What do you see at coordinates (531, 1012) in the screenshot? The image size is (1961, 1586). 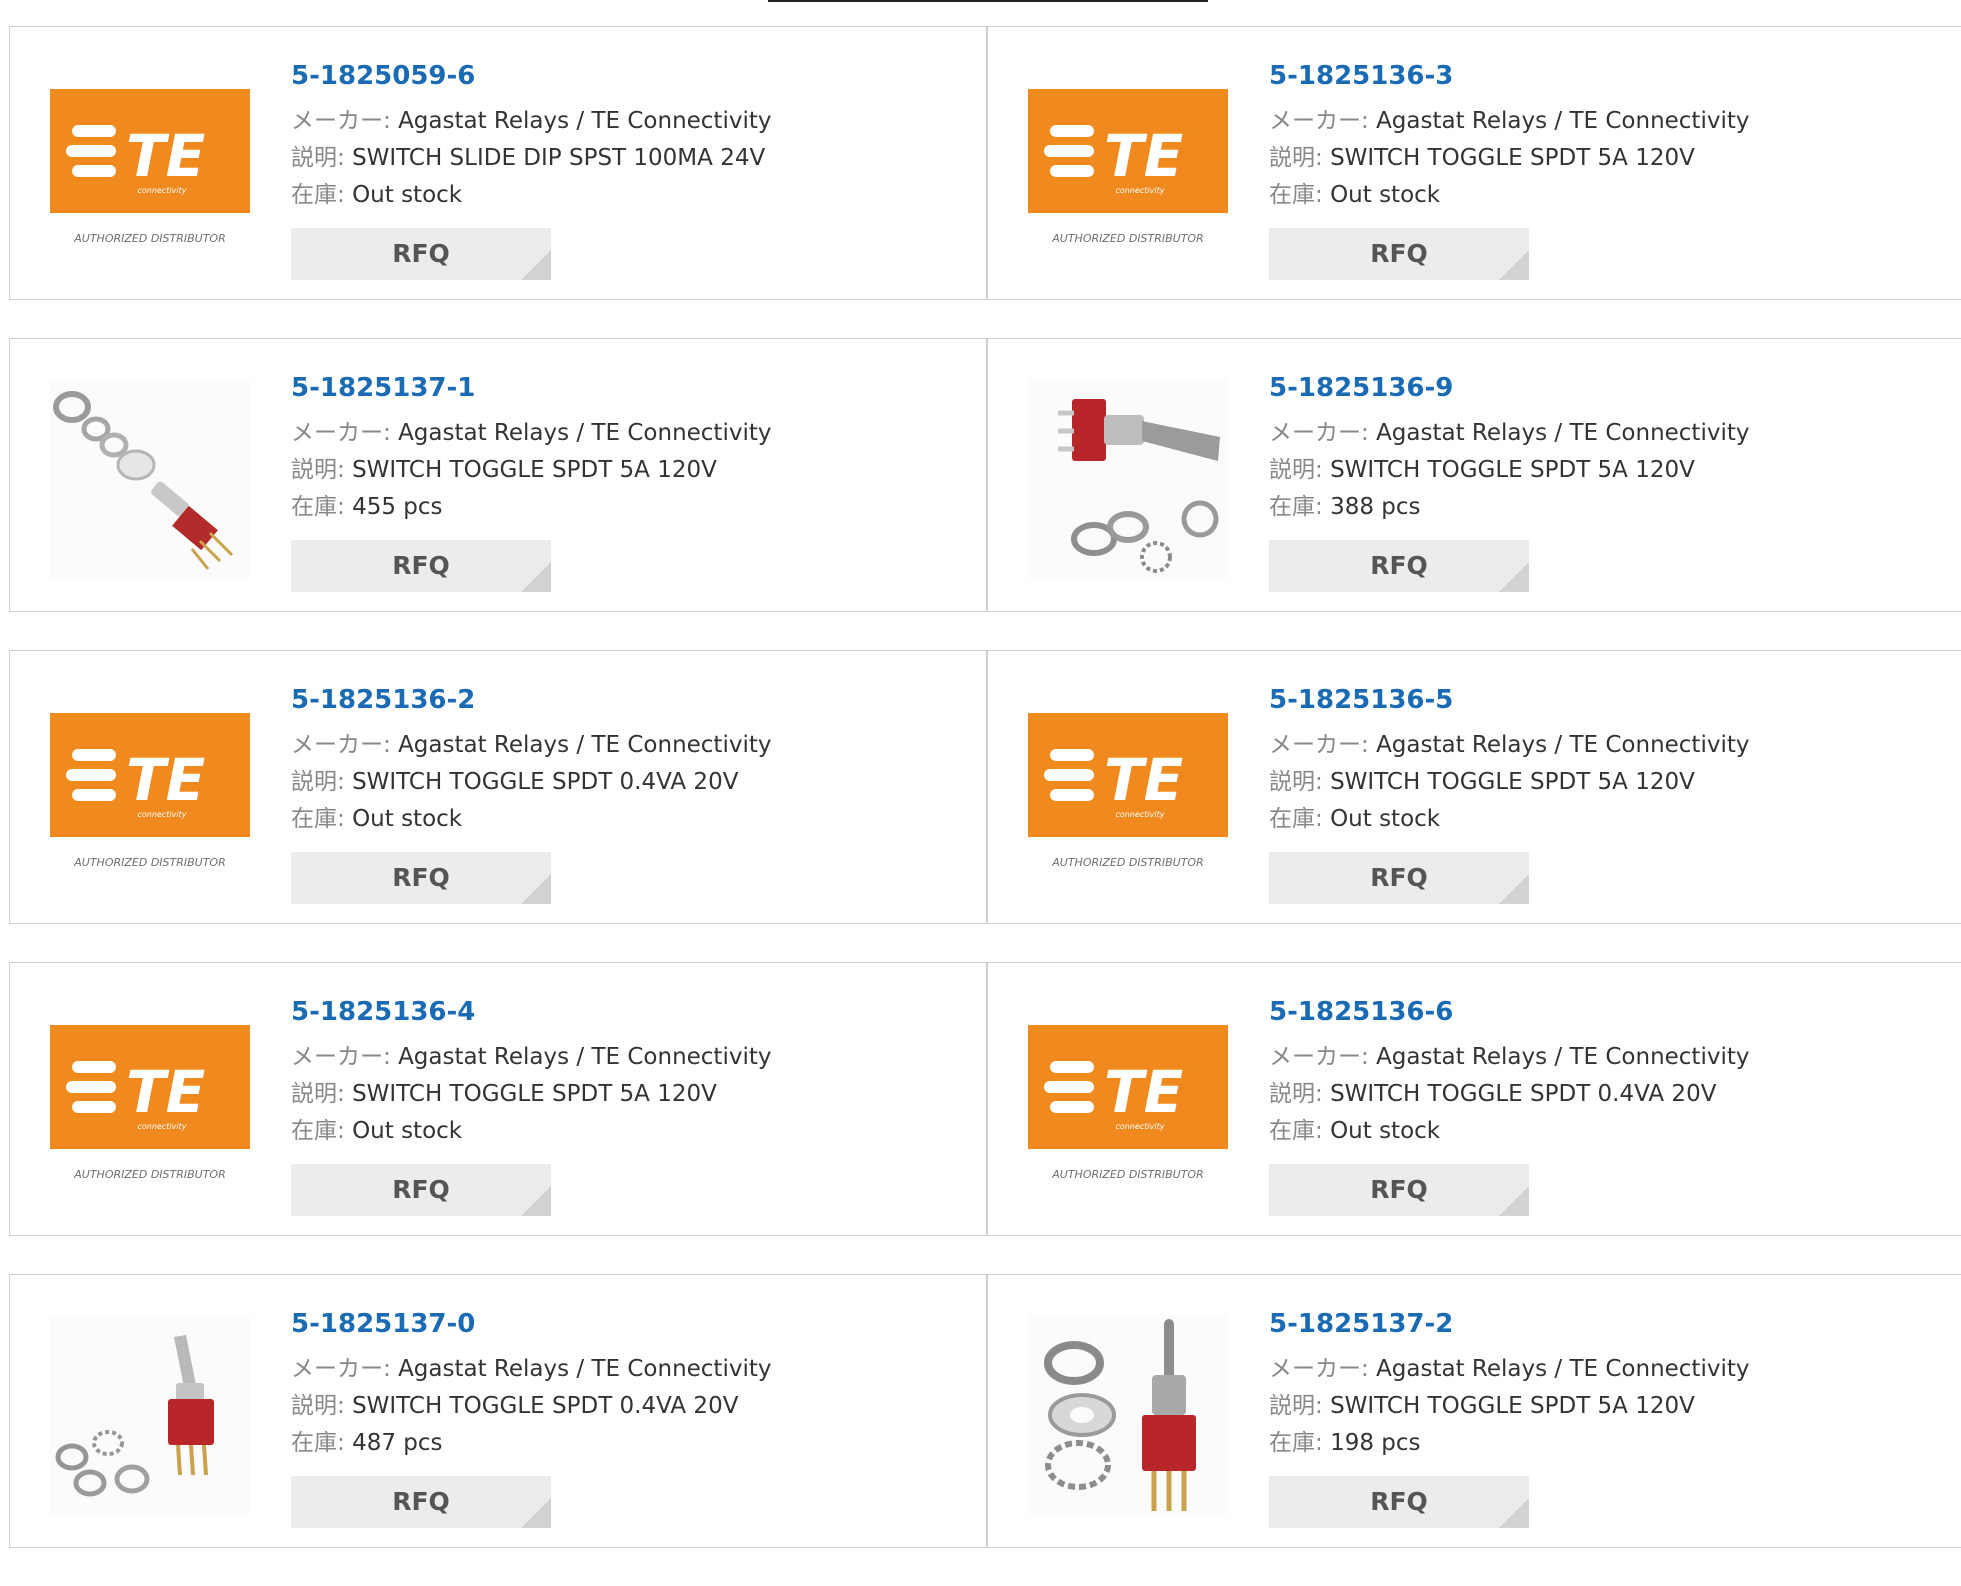 I see `part-number-link: 5-1825136-4` at bounding box center [531, 1012].